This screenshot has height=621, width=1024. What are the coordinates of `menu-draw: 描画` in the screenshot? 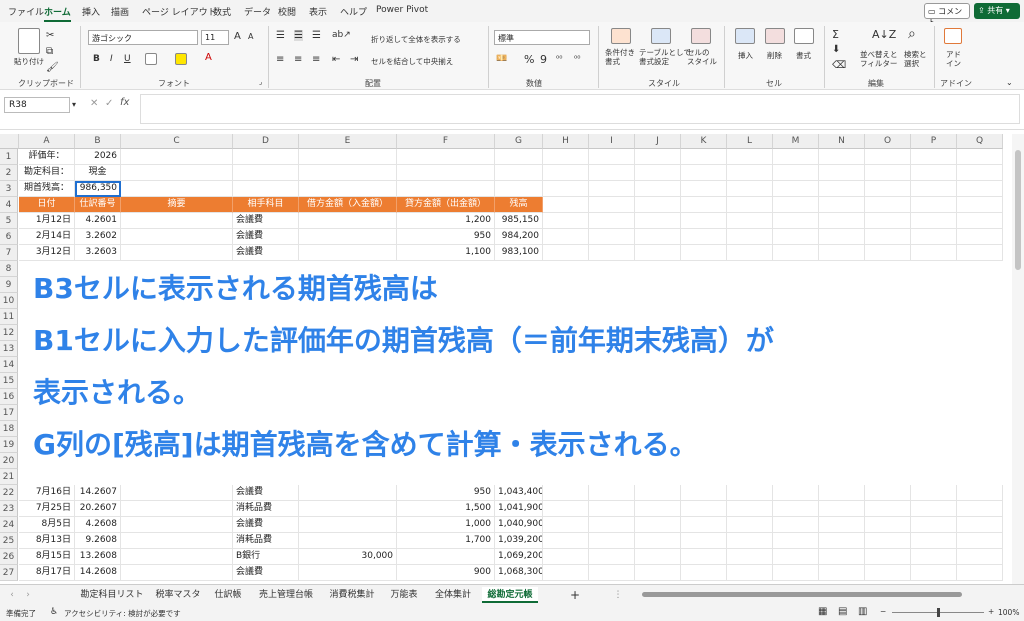 It's located at (120, 11).